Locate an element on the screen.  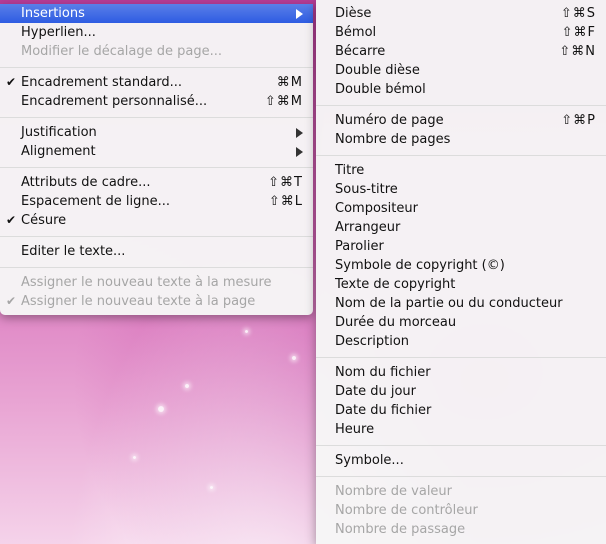
submenu-item-date-jour: Date du jour is located at coordinates (461, 391).